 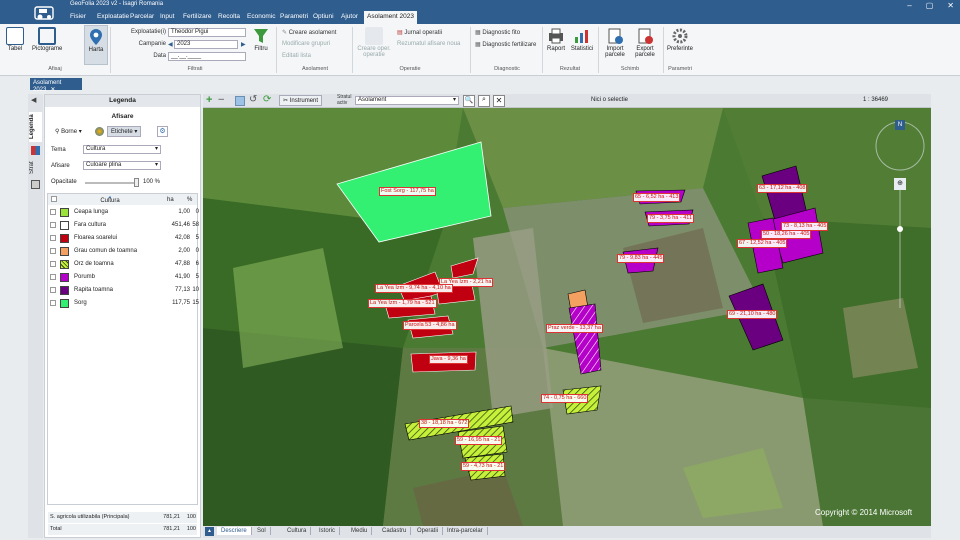 What do you see at coordinates (297, 531) in the screenshot?
I see `tab-cultura: Cultura` at bounding box center [297, 531].